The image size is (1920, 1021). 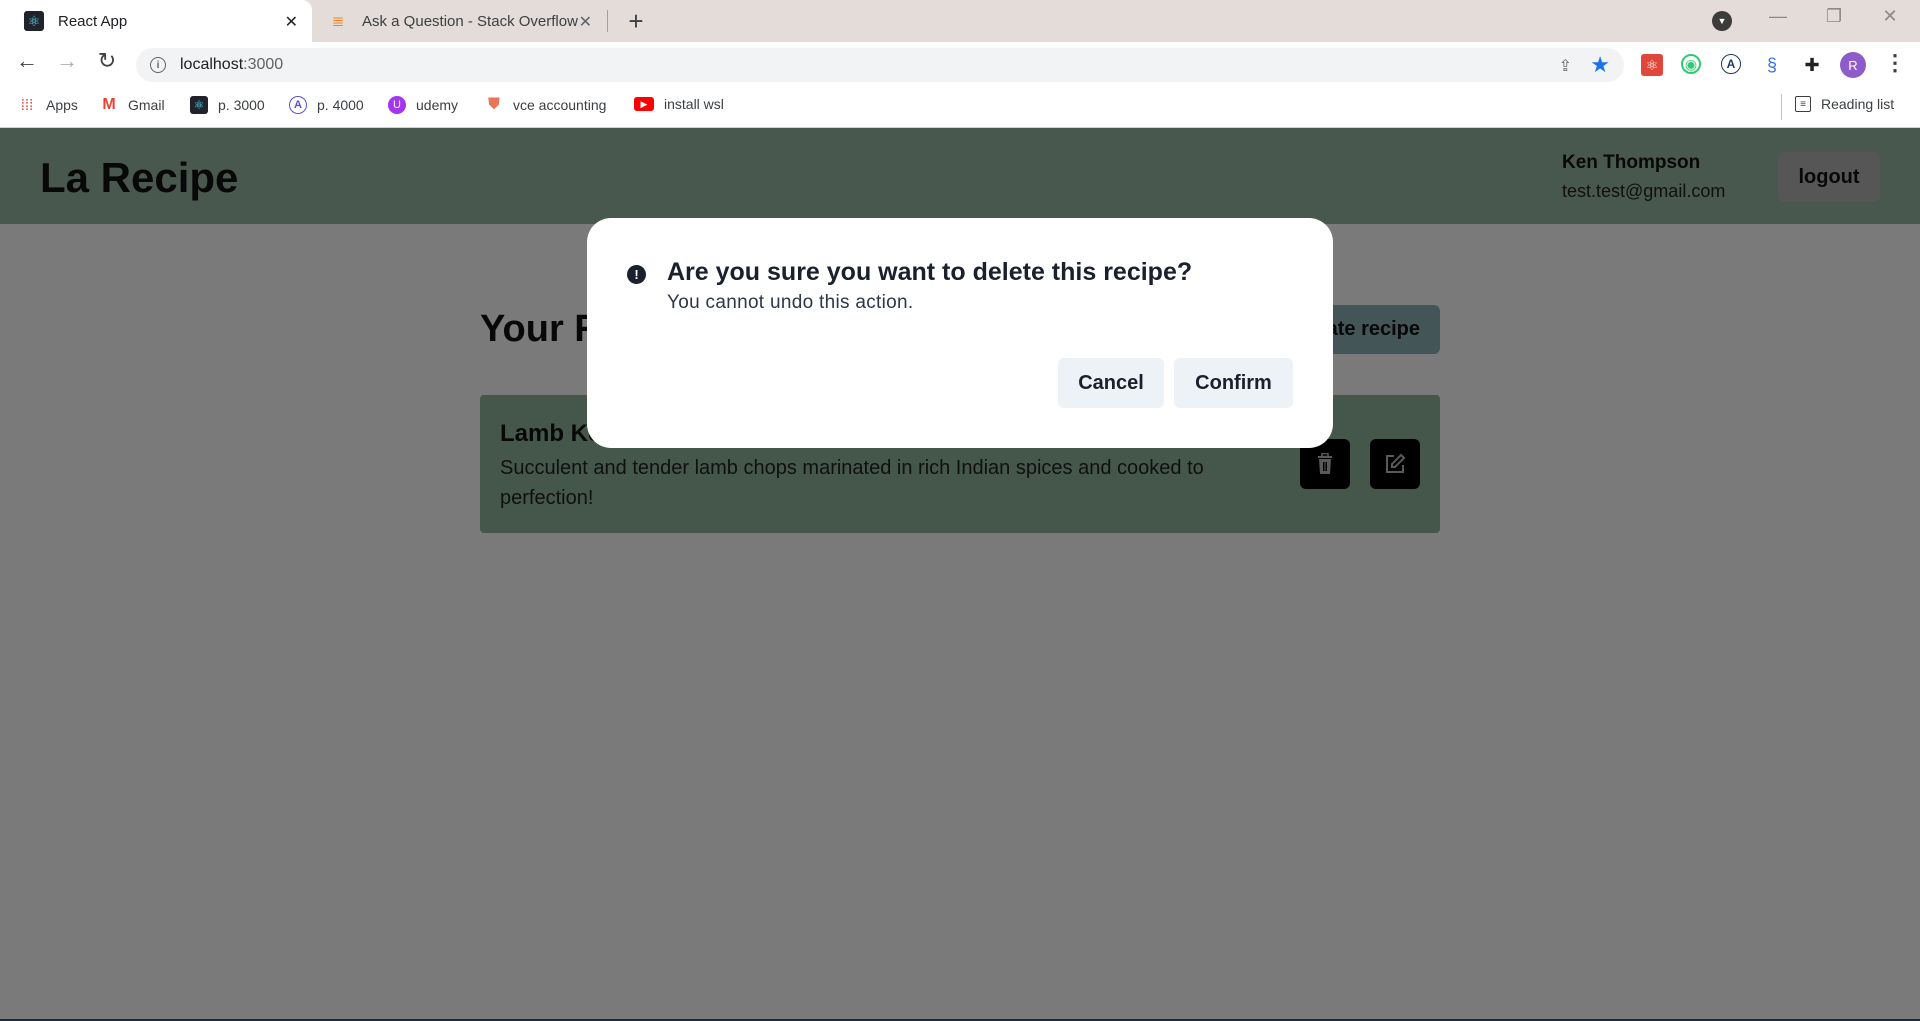 What do you see at coordinates (1691, 64) in the screenshot?
I see `orbit-extension-icon: ◉` at bounding box center [1691, 64].